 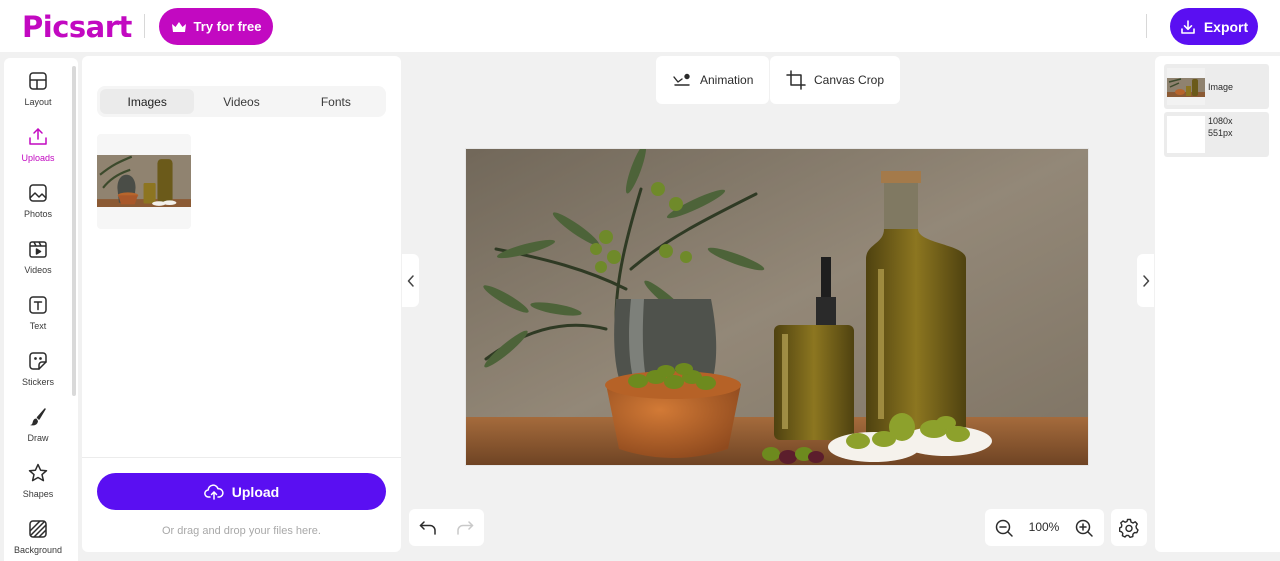 I want to click on chevron-right-icon, so click(x=1145, y=280).